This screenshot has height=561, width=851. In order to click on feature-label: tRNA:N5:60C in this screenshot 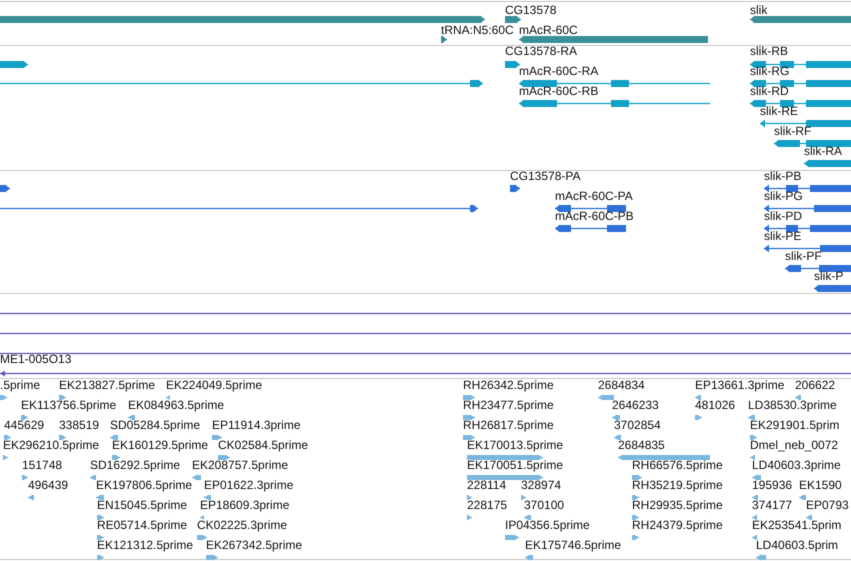, I will do `click(477, 30)`.